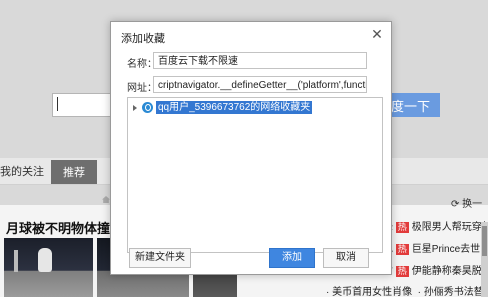  What do you see at coordinates (147, 107) in the screenshot?
I see `qq-user-icon` at bounding box center [147, 107].